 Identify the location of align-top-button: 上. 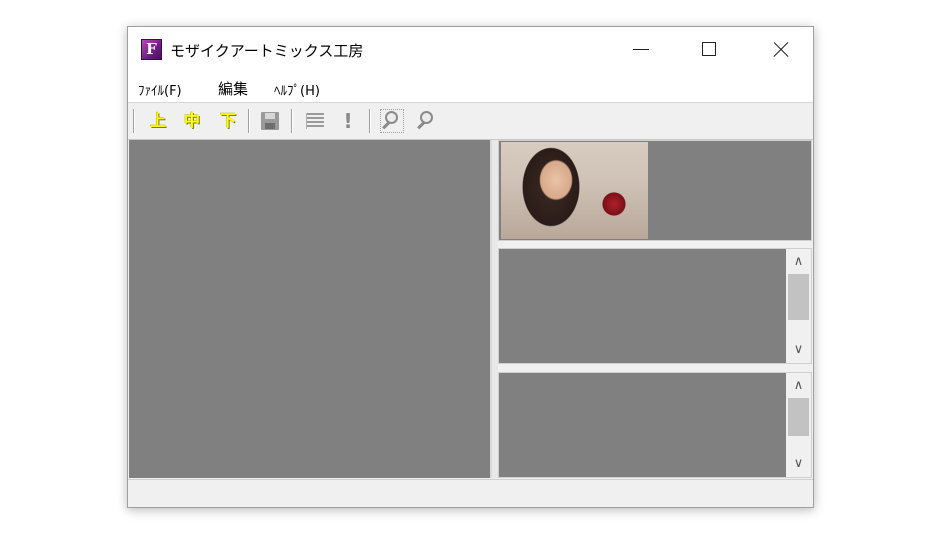
(158, 121).